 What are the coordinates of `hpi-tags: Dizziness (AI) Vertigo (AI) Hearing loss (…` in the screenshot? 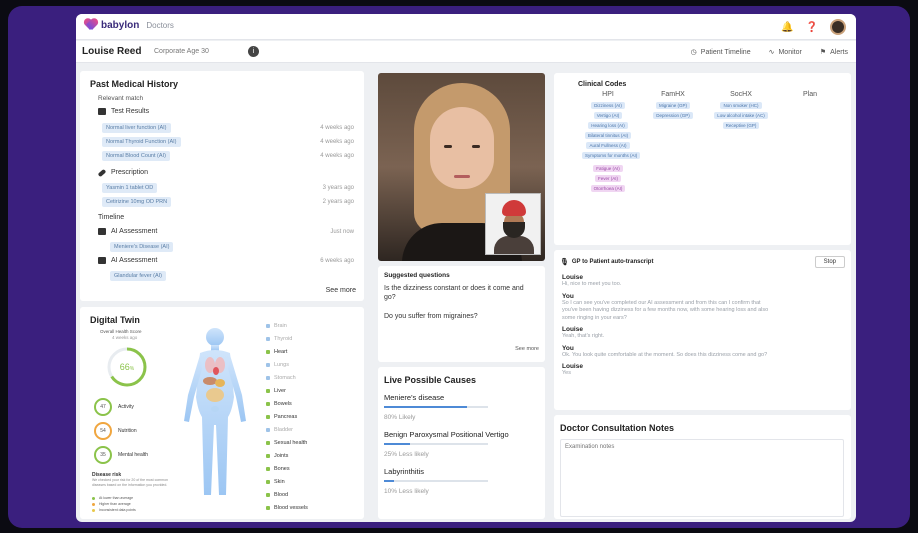 It's located at (611, 147).